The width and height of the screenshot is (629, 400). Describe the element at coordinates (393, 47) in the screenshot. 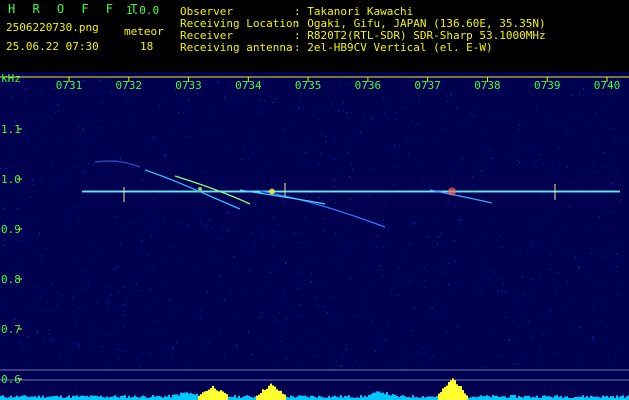

I see `info-value-antenna: : 2el-HB9CV Vertical (el. E-W)` at that location.